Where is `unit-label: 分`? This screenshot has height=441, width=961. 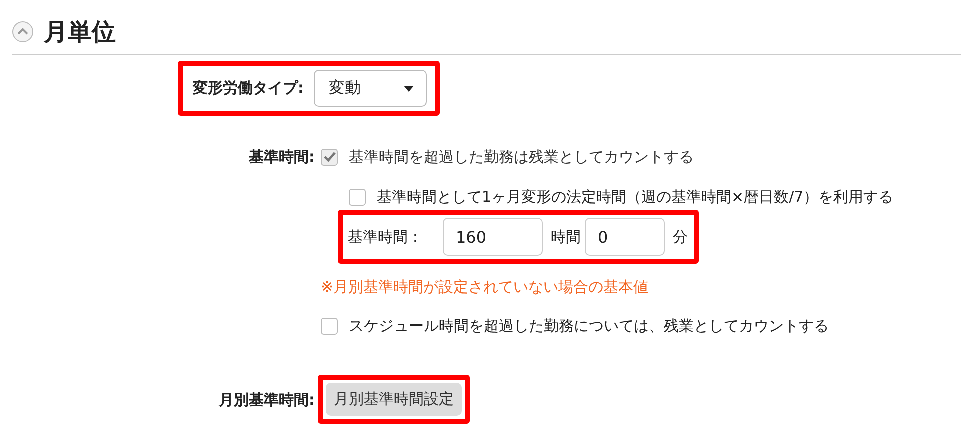
unit-label: 分 is located at coordinates (680, 237).